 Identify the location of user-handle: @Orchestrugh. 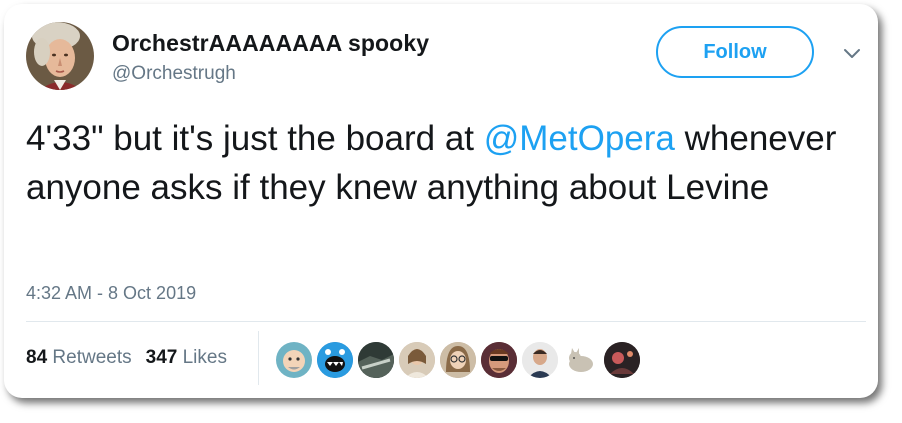
(174, 74).